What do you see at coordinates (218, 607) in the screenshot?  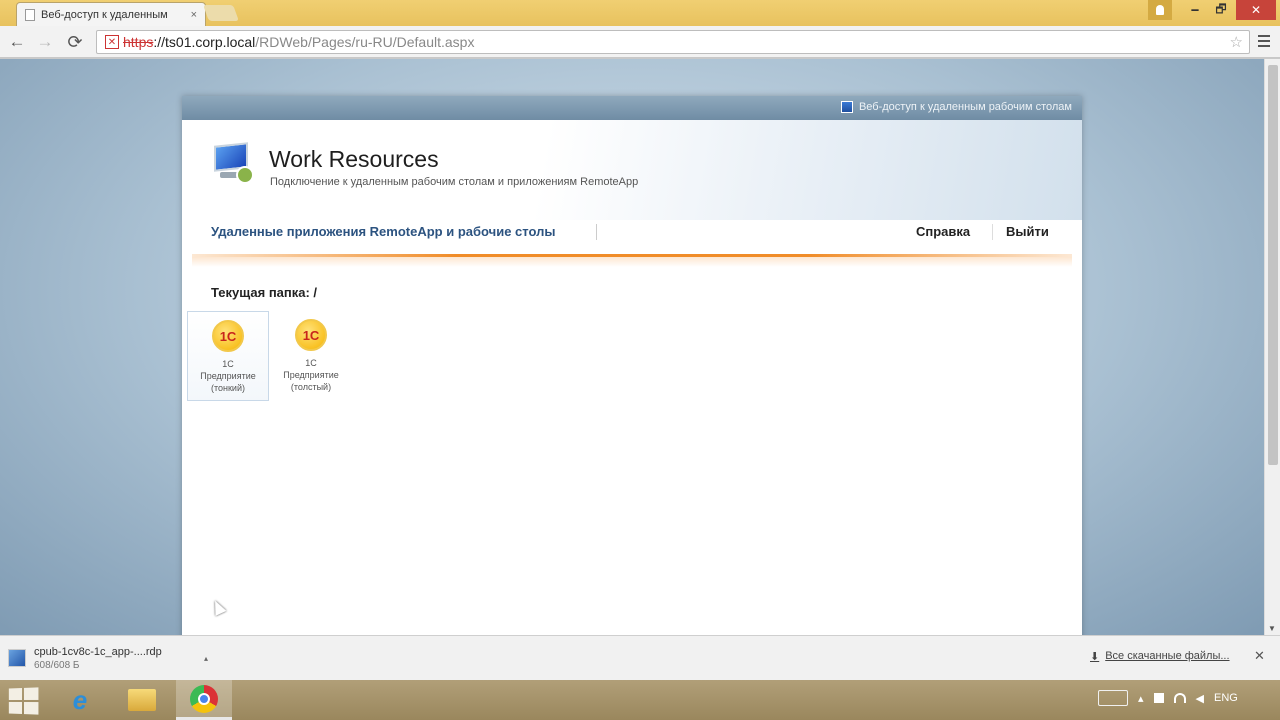 I see `mouse-cursor-icon` at bounding box center [218, 607].